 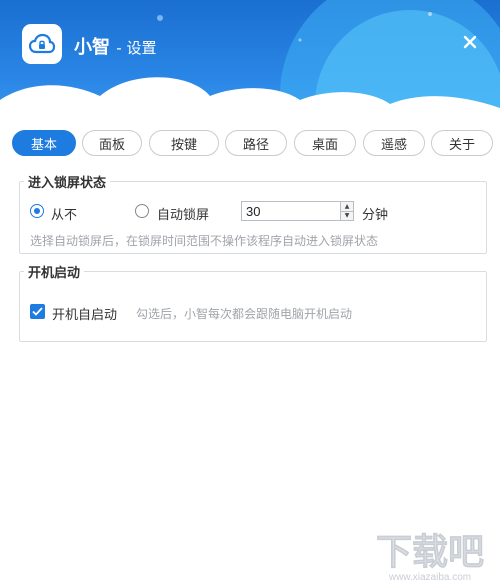 I want to click on app-logo-icon, so click(x=42, y=44).